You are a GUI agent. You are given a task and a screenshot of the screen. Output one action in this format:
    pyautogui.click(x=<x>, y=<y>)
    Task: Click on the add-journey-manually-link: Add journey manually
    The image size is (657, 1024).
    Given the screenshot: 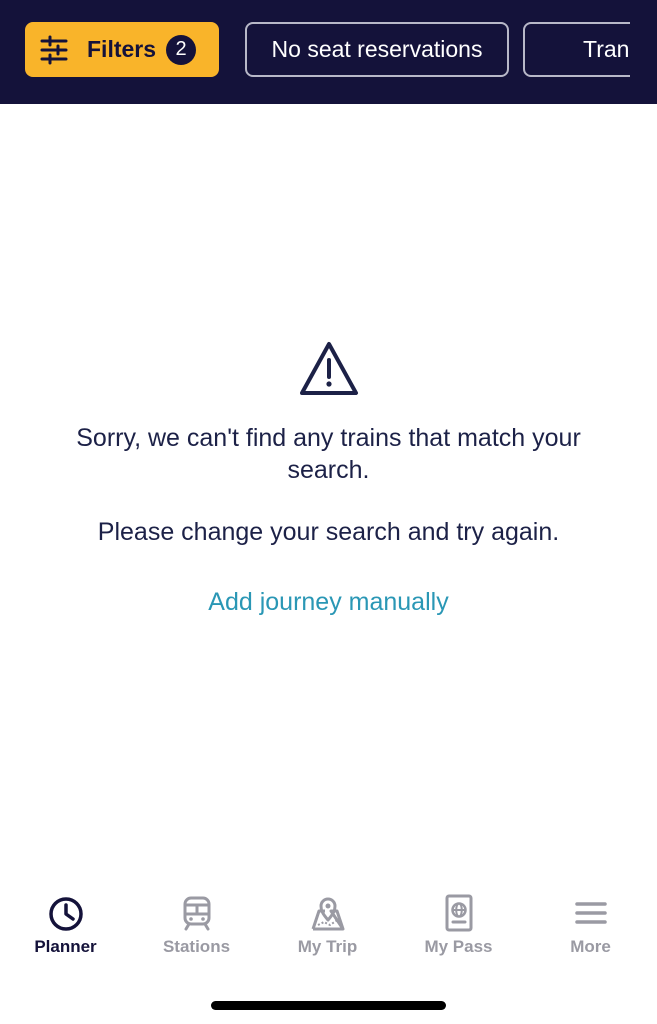 What is the action you would take?
    pyautogui.click(x=328, y=602)
    